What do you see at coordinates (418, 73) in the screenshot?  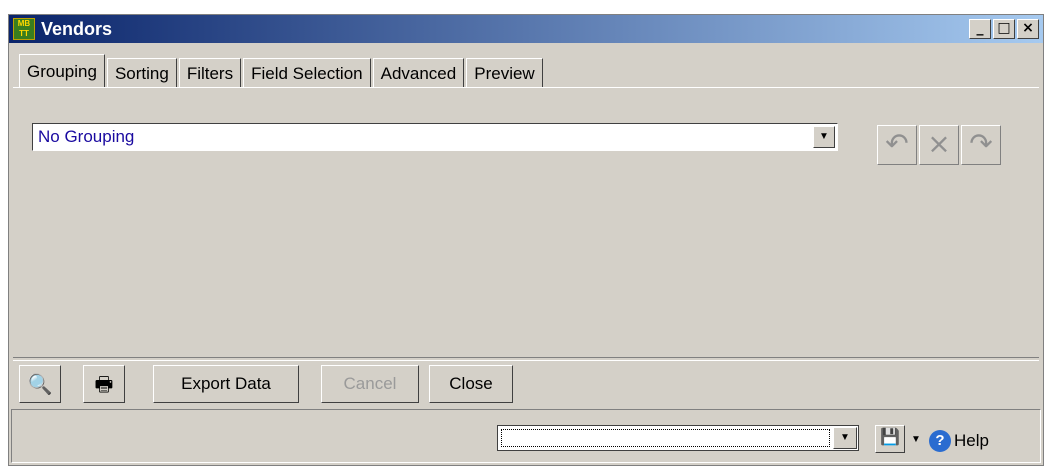 I see `tab-advanced: Advanced` at bounding box center [418, 73].